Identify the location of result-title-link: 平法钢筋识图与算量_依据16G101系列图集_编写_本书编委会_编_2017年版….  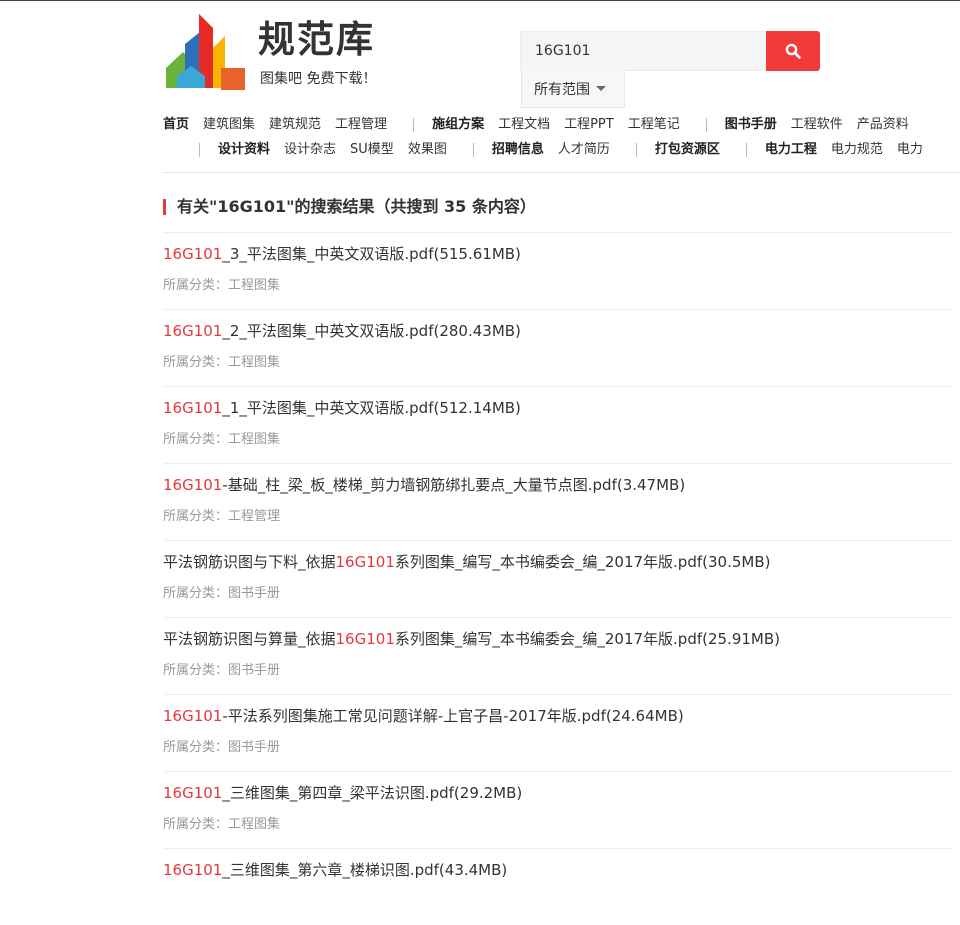
(471, 639).